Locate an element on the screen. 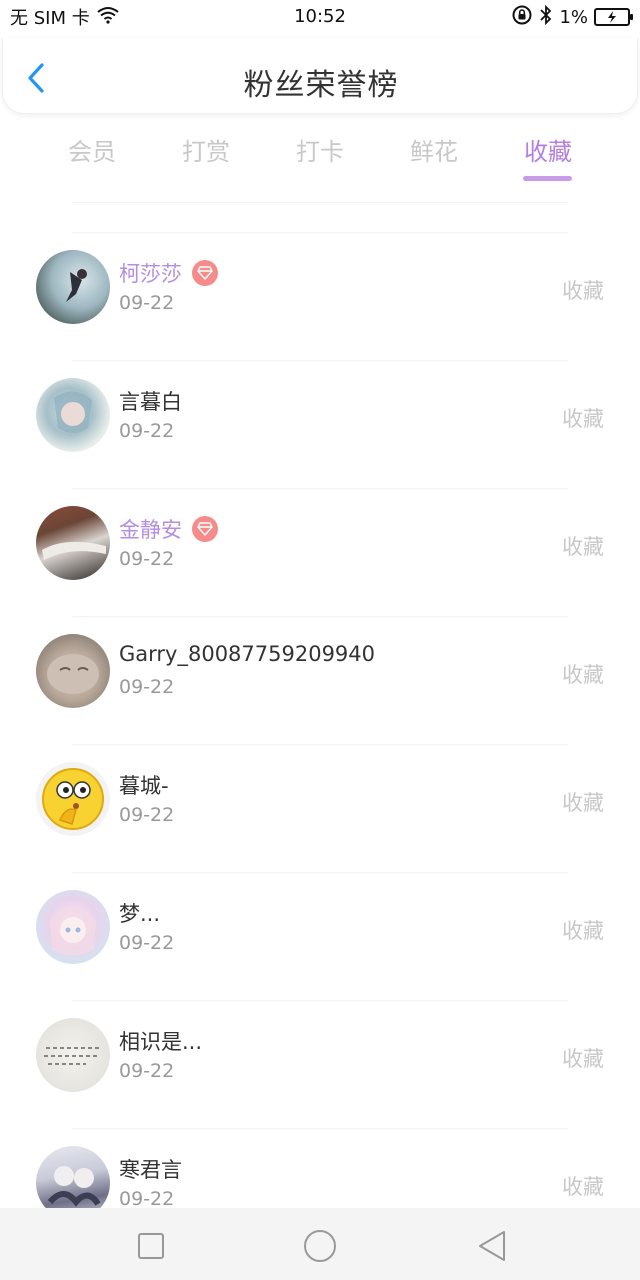 This screenshot has height=1280, width=640. user-name: 寒君言 is located at coordinates (150, 1169).